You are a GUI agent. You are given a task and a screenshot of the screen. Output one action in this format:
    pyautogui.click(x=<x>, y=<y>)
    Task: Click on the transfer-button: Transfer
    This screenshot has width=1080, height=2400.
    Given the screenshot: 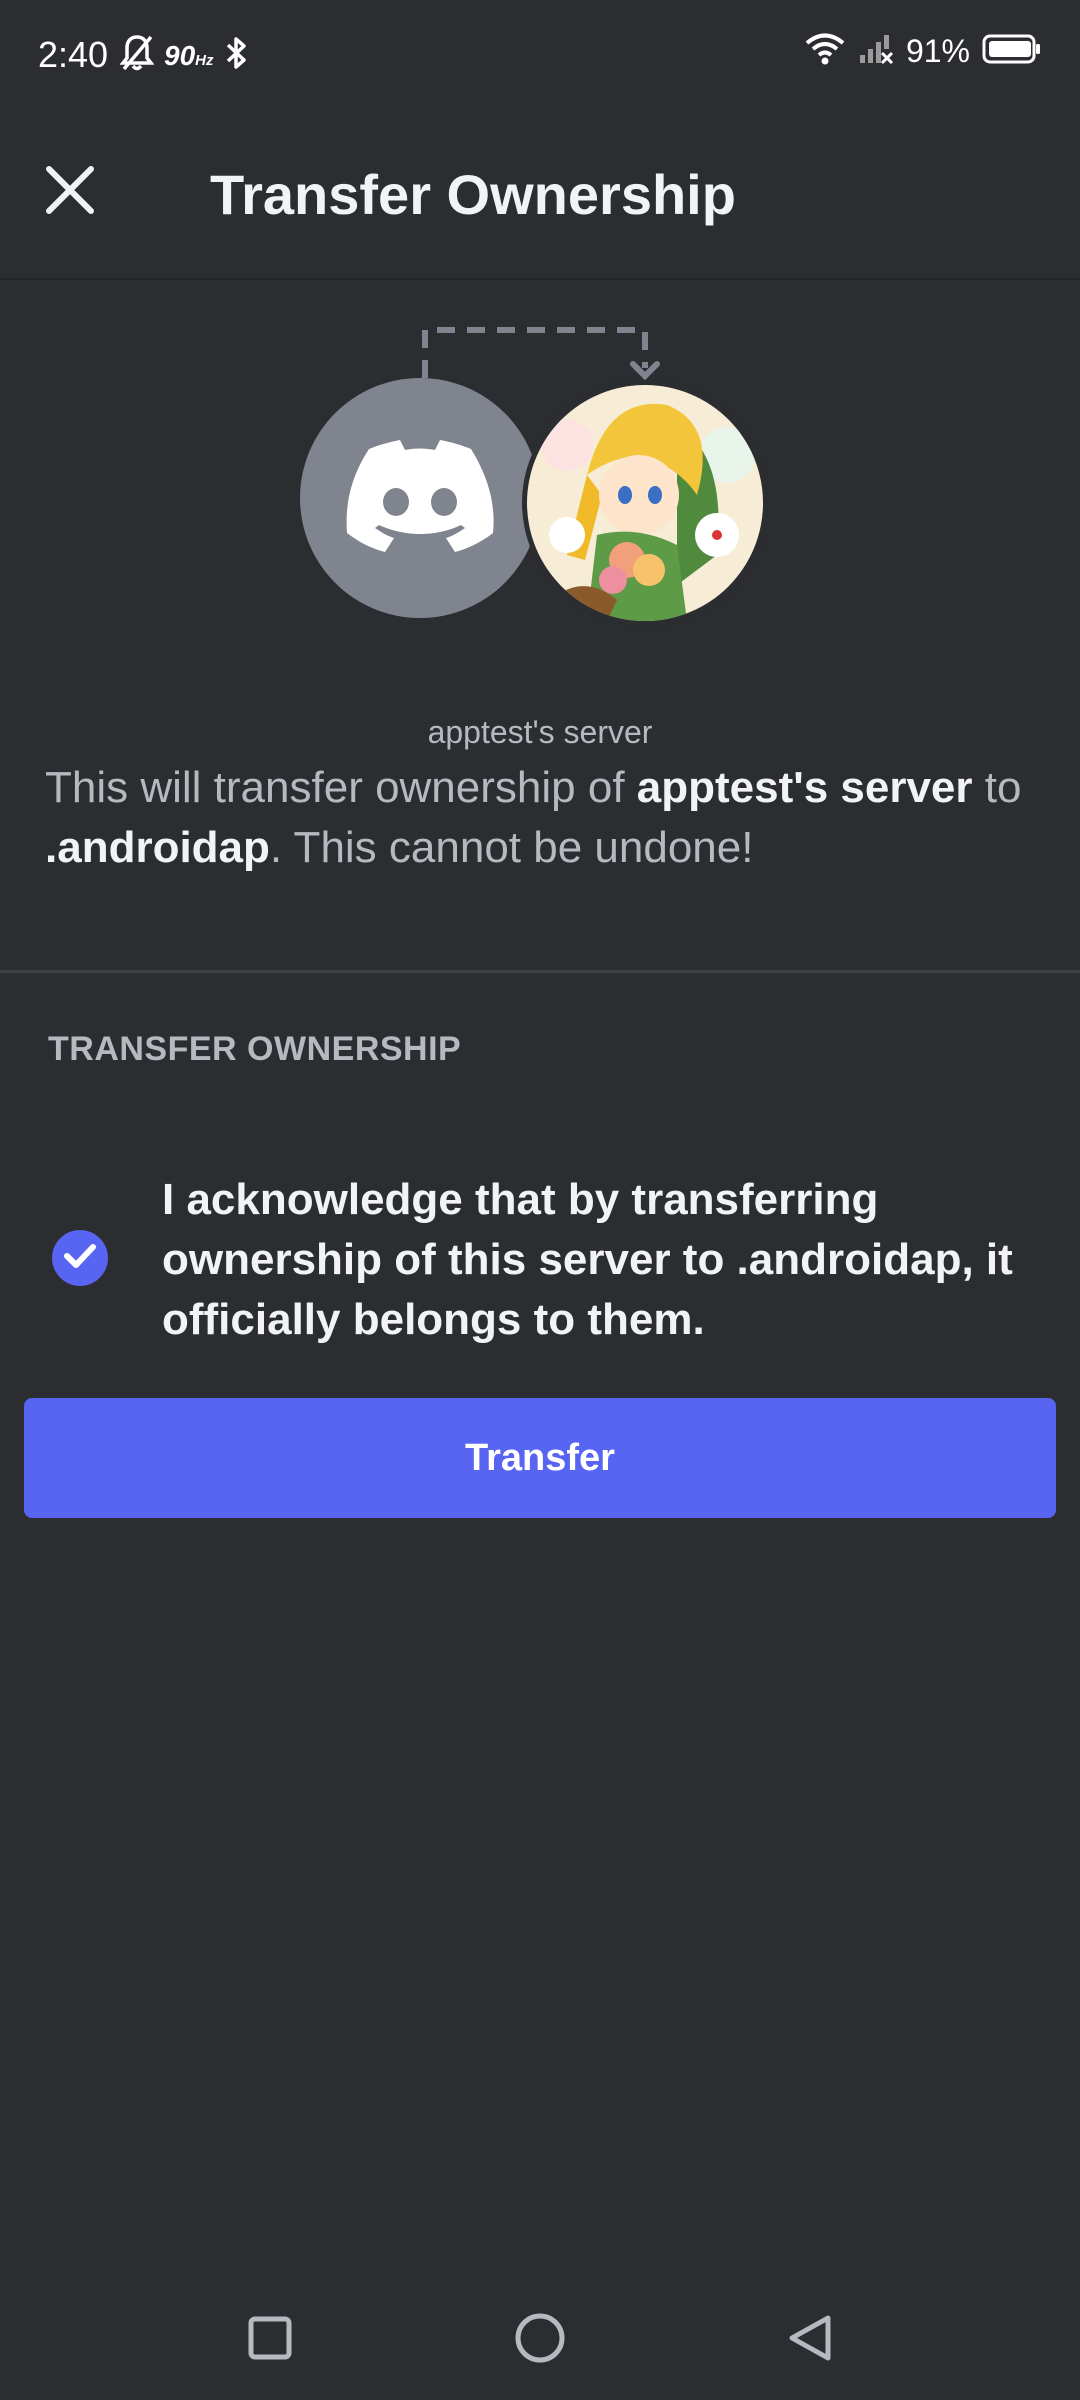 What is the action you would take?
    pyautogui.click(x=540, y=1458)
    